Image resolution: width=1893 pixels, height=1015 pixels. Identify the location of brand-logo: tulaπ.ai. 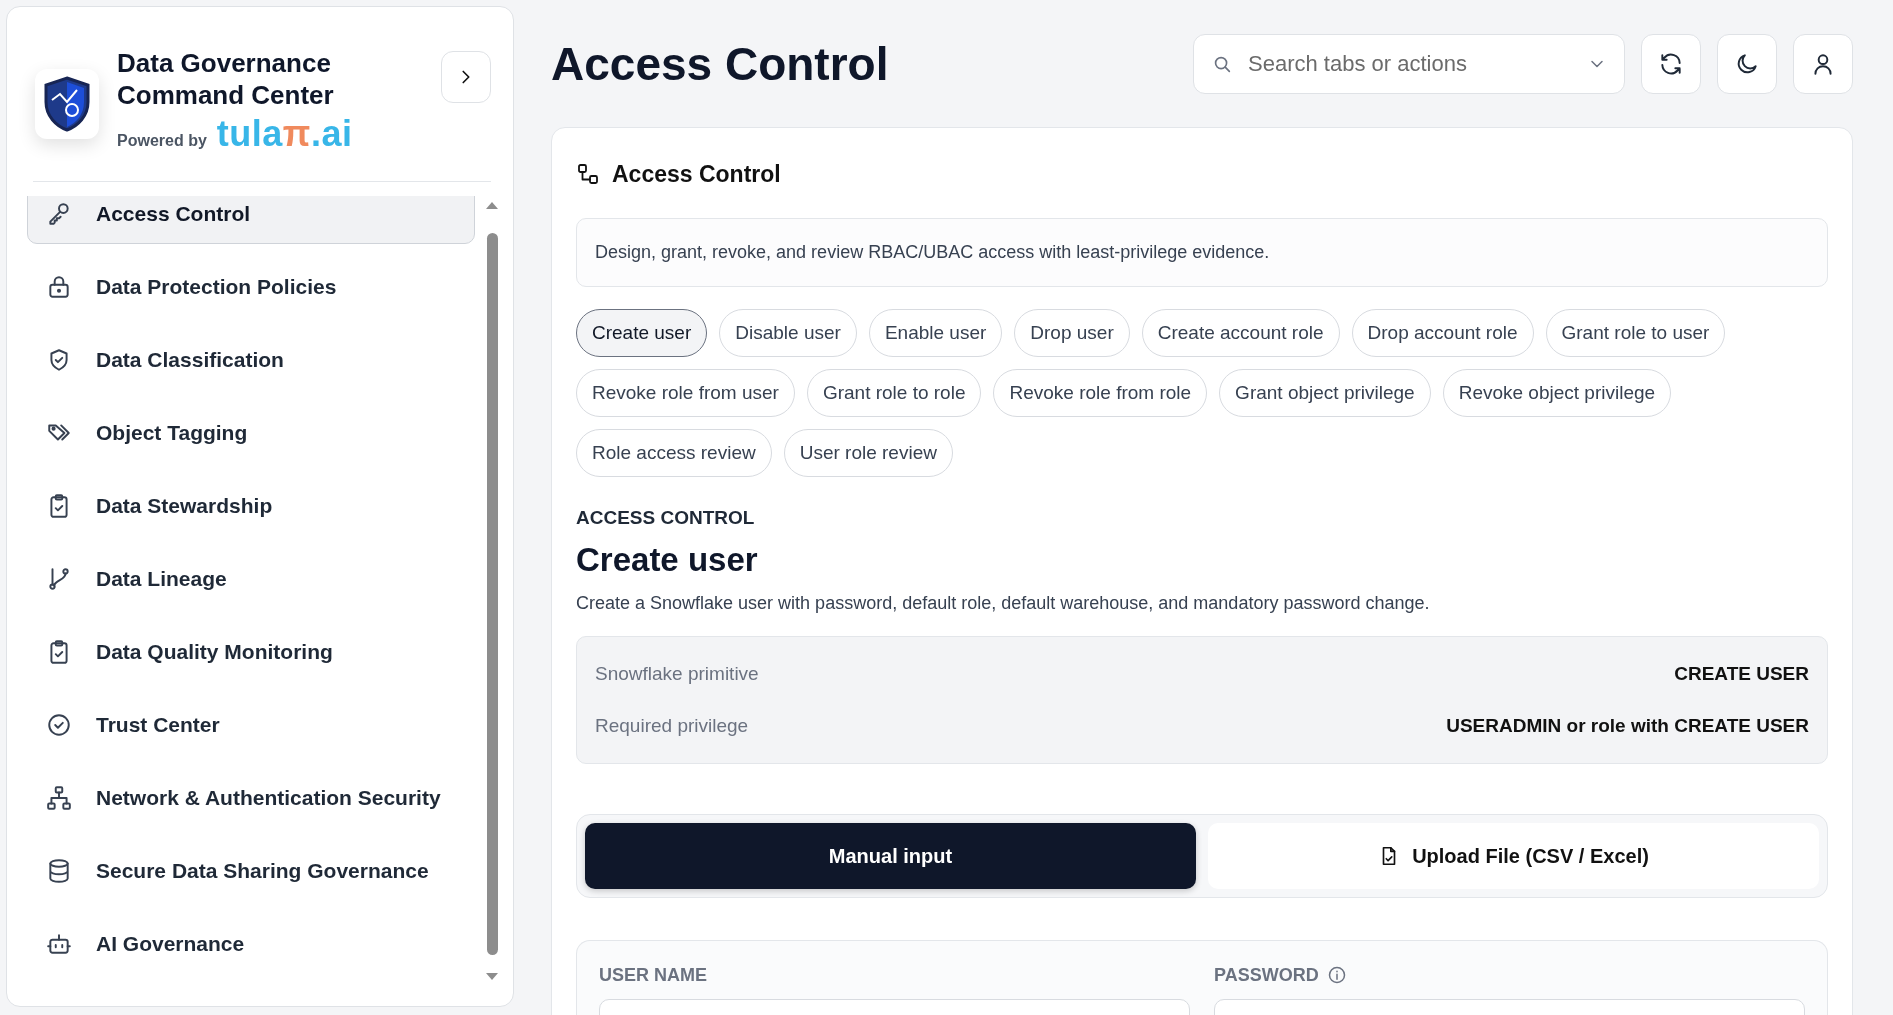
(284, 134).